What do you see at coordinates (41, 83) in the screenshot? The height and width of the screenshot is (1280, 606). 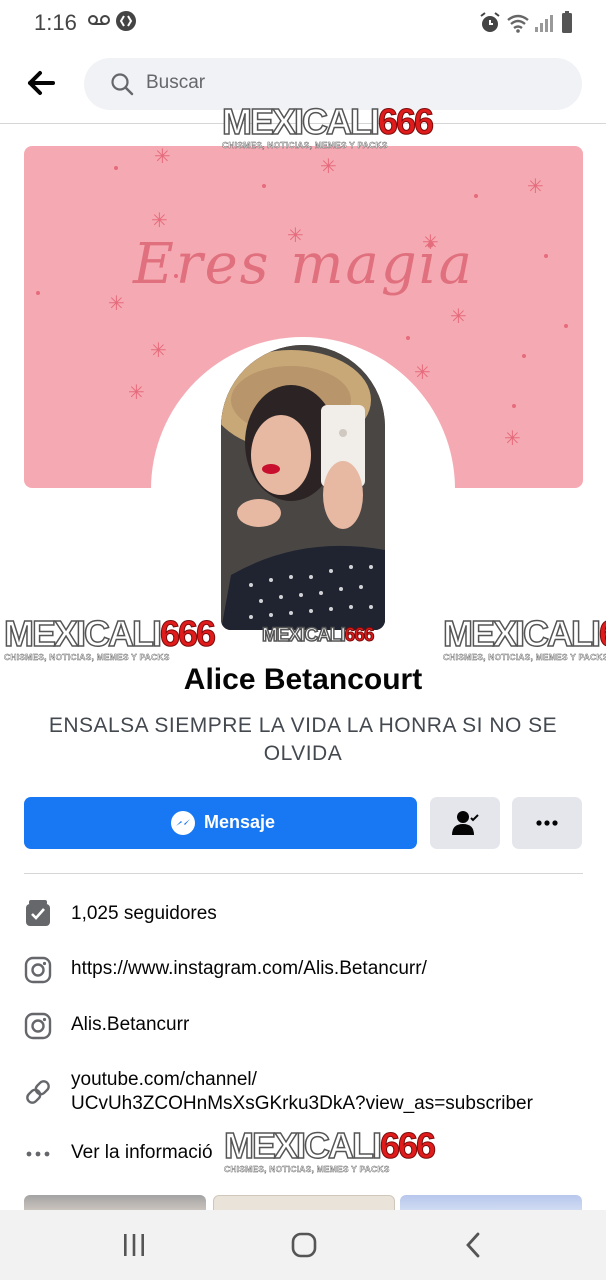 I see `back-arrow-icon` at bounding box center [41, 83].